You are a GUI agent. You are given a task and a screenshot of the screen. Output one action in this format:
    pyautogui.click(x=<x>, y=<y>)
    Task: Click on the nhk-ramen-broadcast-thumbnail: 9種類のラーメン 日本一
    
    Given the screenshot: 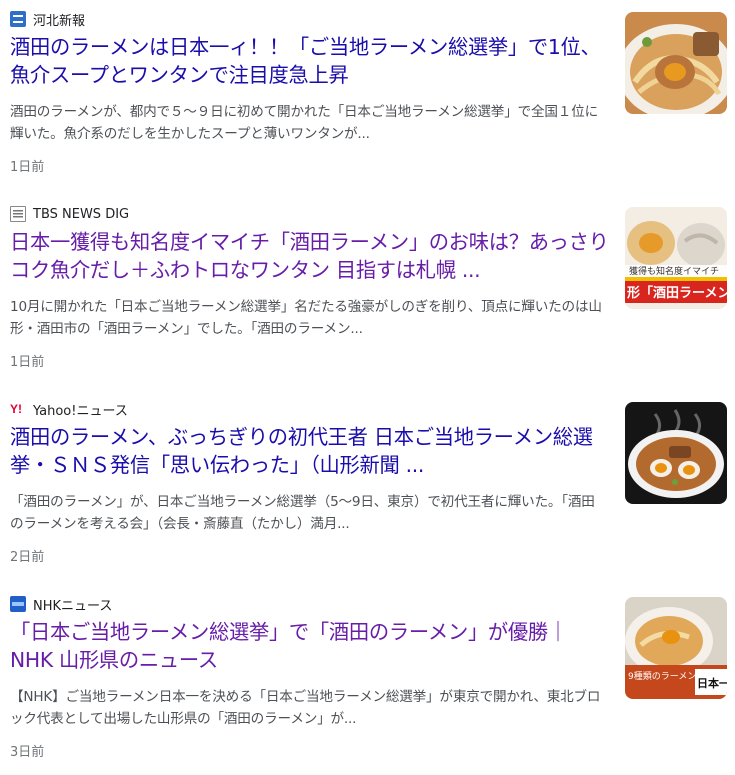 What is the action you would take?
    pyautogui.click(x=676, y=648)
    